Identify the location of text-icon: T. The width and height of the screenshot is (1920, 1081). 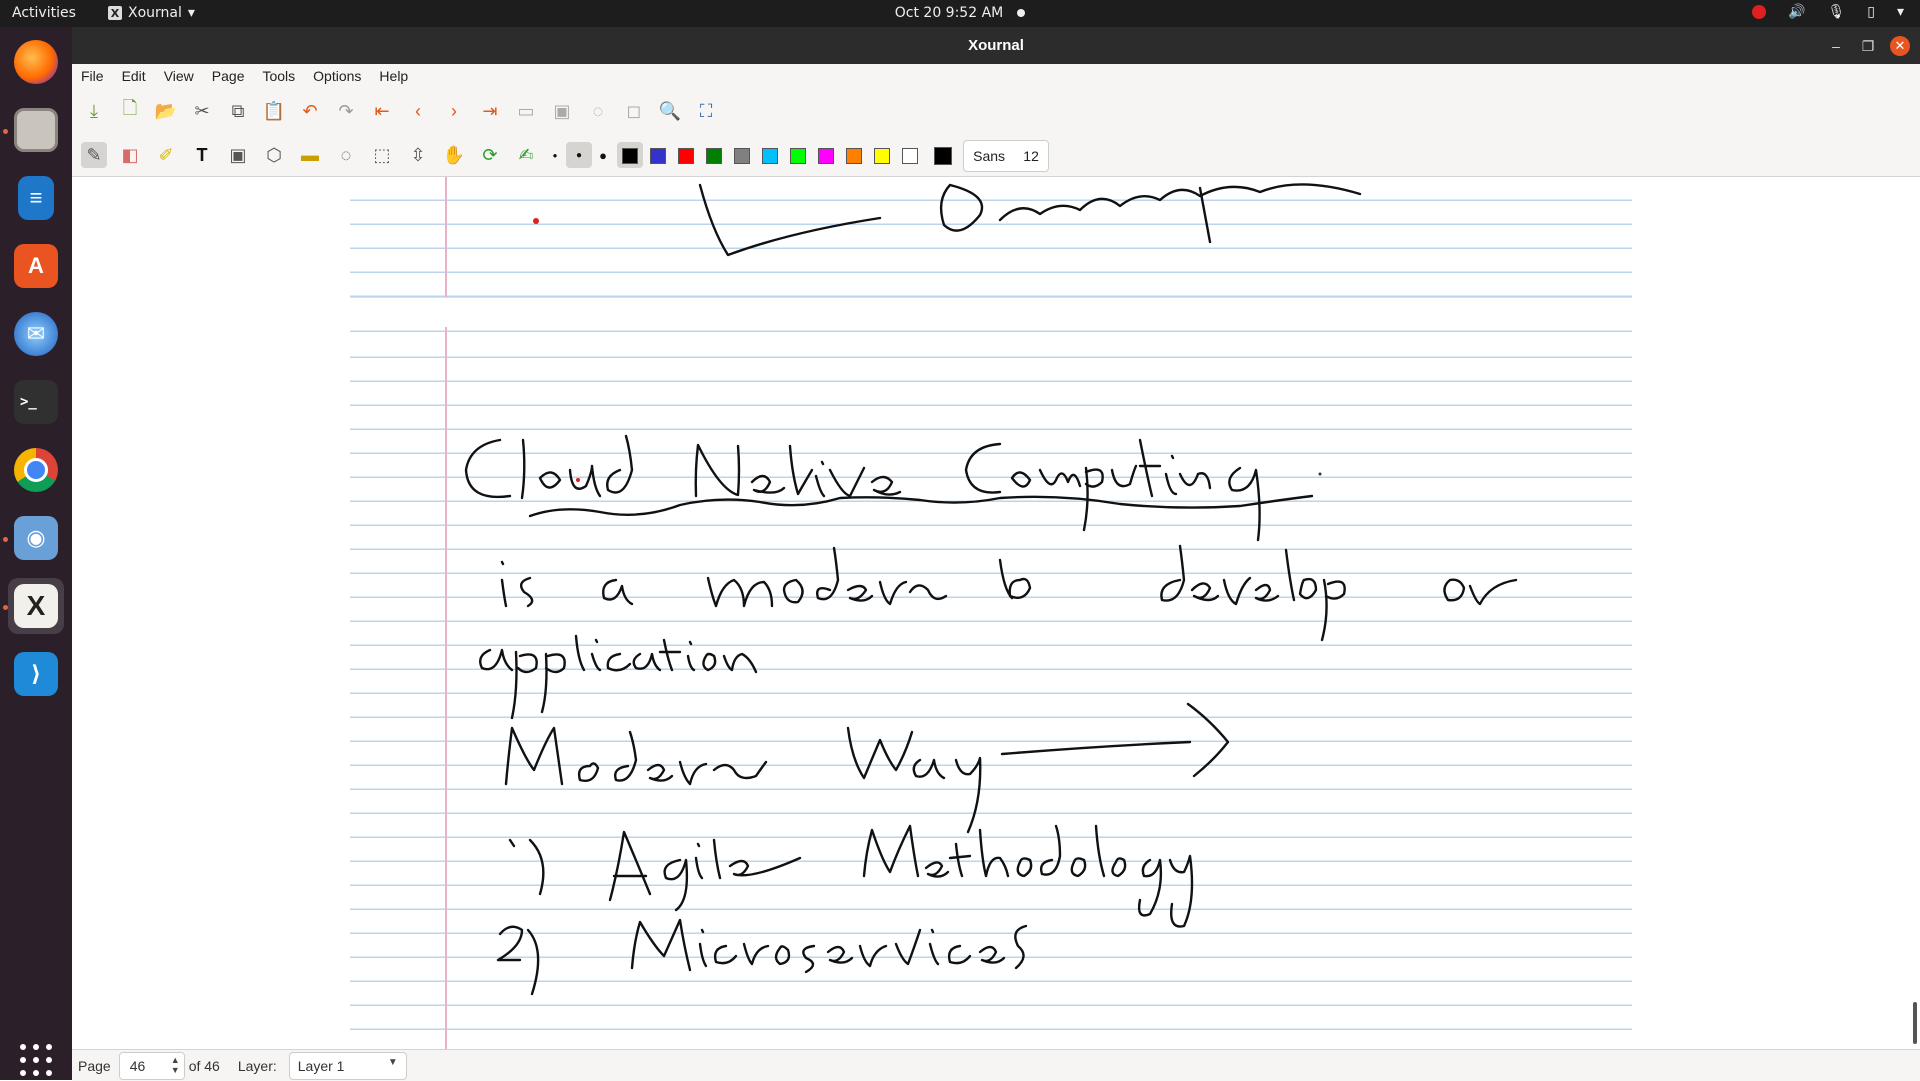
(202, 155).